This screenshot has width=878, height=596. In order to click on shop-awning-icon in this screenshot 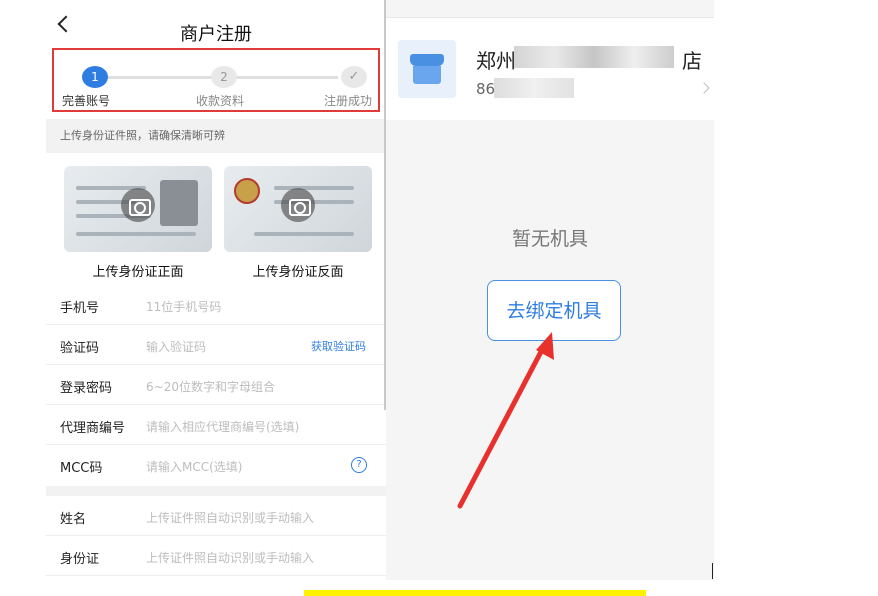, I will do `click(427, 60)`.